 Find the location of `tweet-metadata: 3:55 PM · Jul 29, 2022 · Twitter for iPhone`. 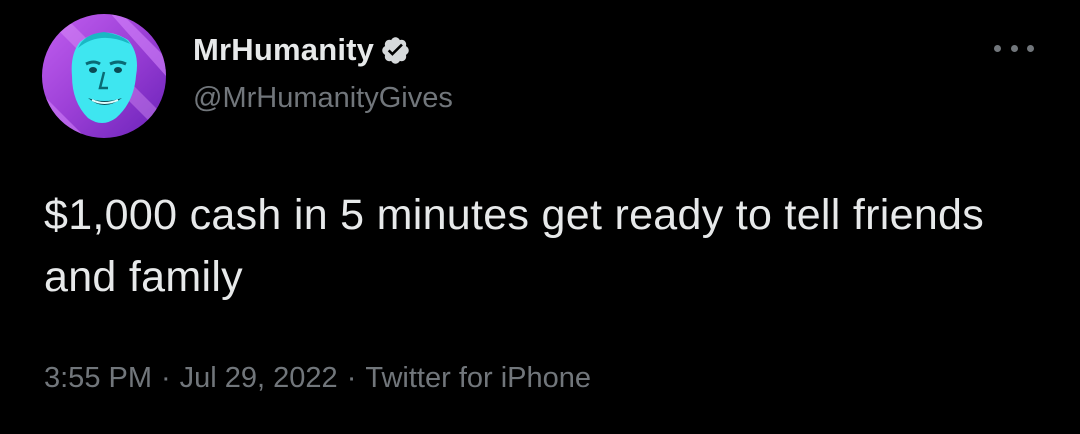

tweet-metadata: 3:55 PM · Jul 29, 2022 · Twitter for iPhone is located at coordinates (317, 378).